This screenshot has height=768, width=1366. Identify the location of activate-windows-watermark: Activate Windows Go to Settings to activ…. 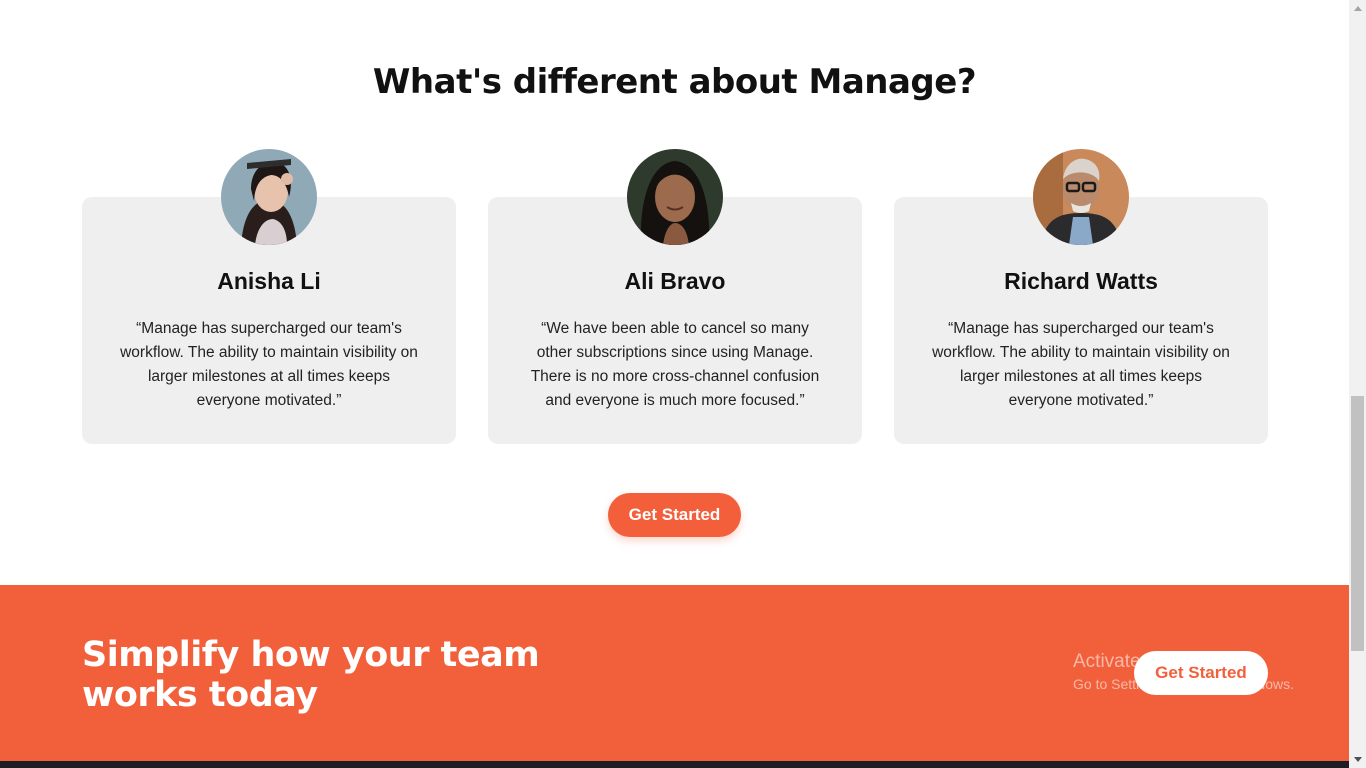
(1203, 672).